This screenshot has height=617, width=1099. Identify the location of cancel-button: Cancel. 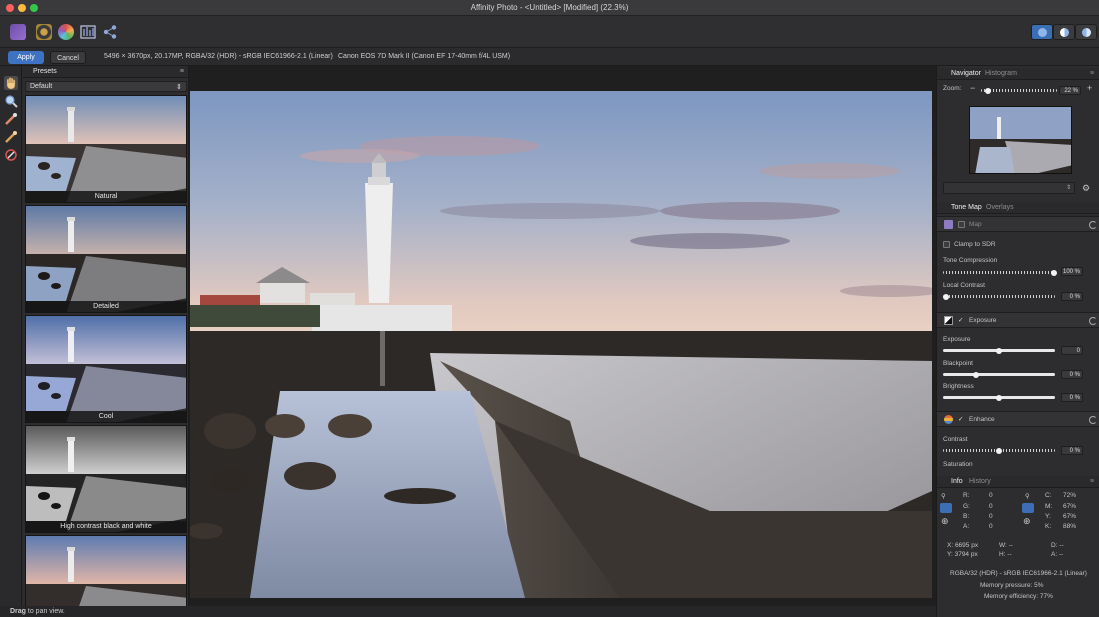
(68, 57).